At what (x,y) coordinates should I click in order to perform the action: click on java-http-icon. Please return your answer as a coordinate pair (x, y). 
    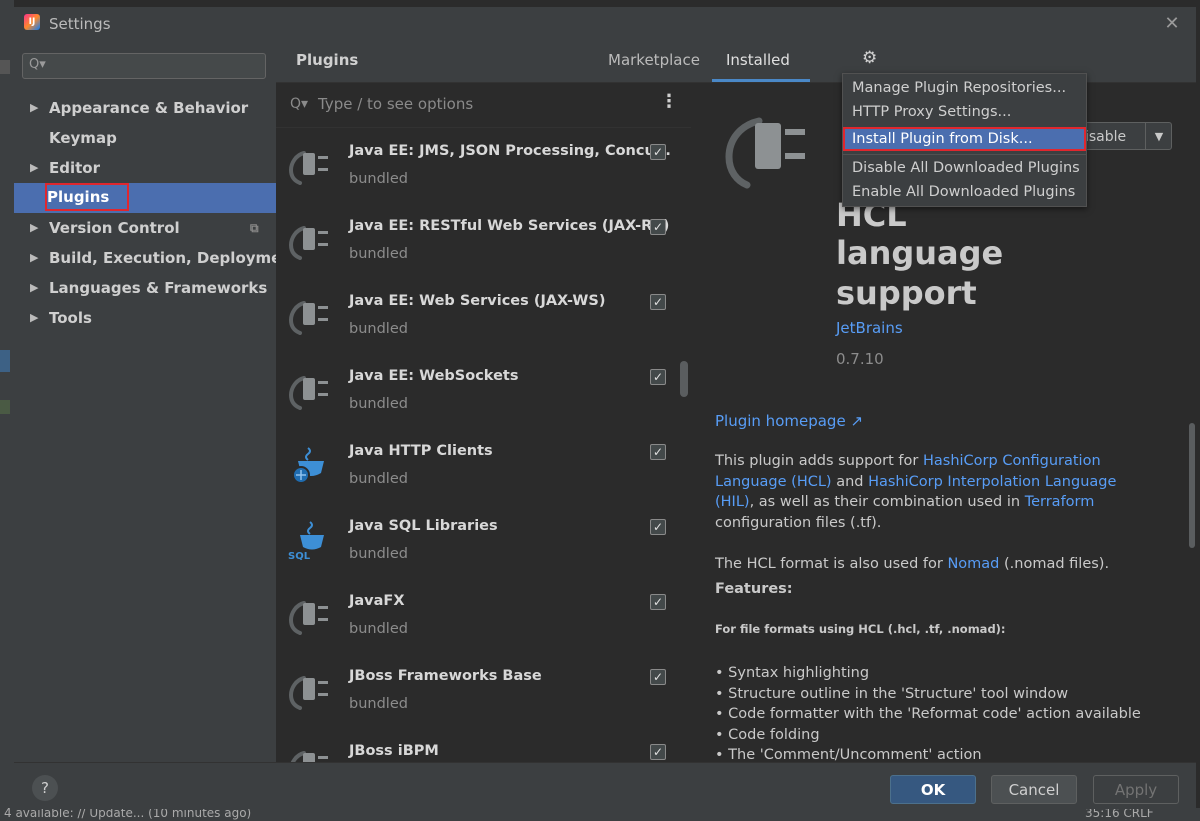
    Looking at the image, I should click on (309, 465).